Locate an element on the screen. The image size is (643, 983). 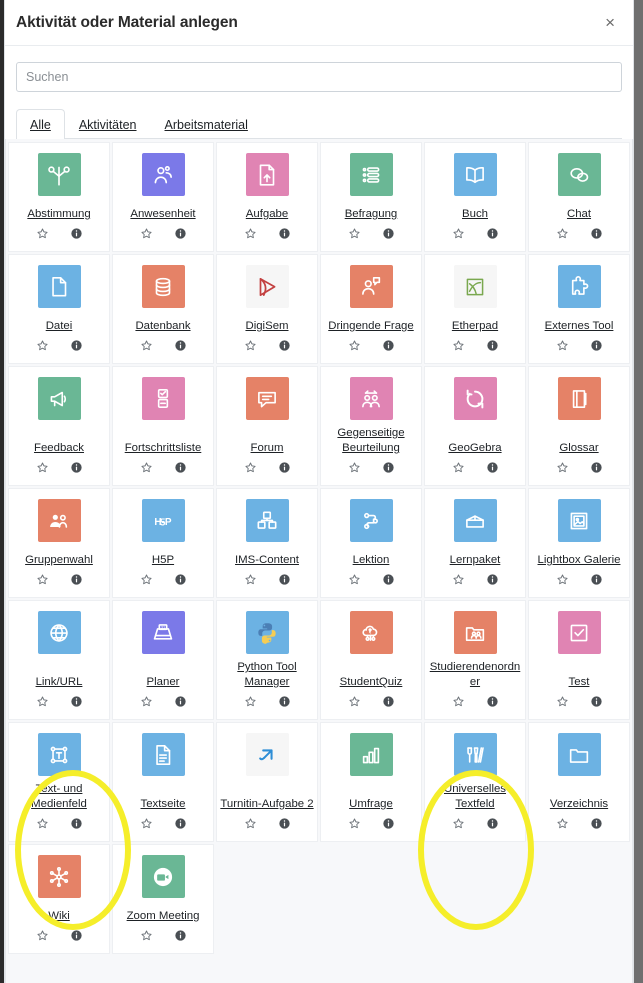
activity-label: Etherpad is located at coordinates (475, 323).